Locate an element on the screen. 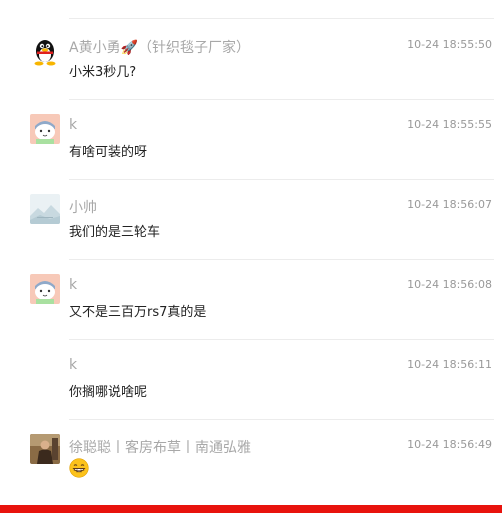 This screenshot has height=513, width=502. bottom-accent-bar is located at coordinates (251, 509).